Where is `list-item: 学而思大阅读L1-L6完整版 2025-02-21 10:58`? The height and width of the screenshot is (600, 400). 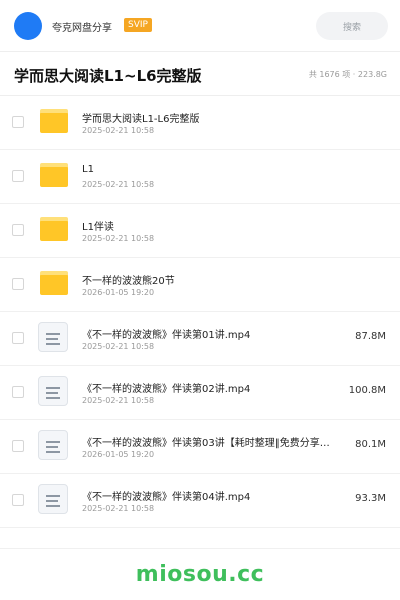 list-item: 学而思大阅读L1-L6完整版 2025-02-21 10:58 is located at coordinates (200, 123).